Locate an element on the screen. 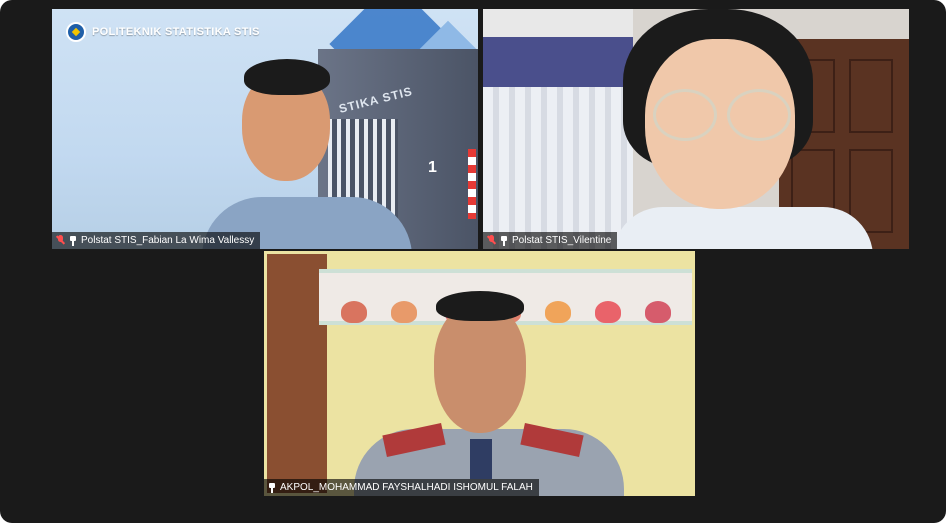 The height and width of the screenshot is (523, 946). participant-name: Polstat STIS_Fabian La Wima Vallessy is located at coordinates (168, 240).